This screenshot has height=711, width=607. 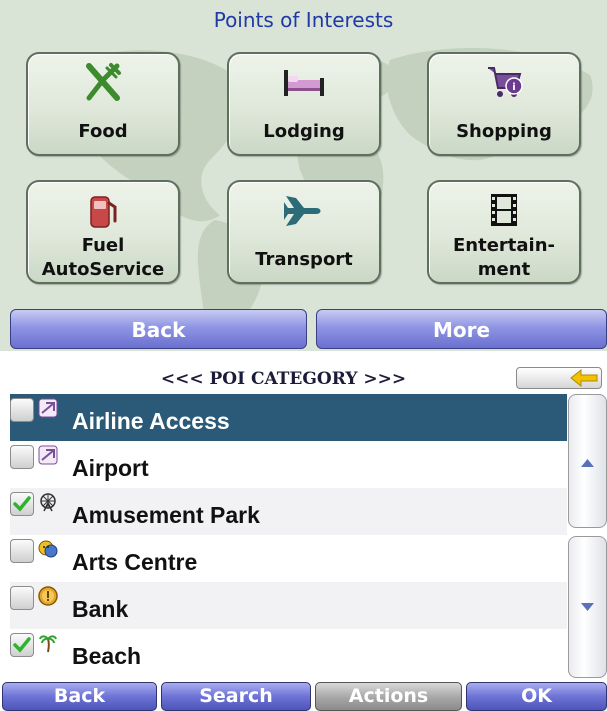 What do you see at coordinates (503, 245) in the screenshot?
I see `tile-label-entertainment-line1: Entertain-` at bounding box center [503, 245].